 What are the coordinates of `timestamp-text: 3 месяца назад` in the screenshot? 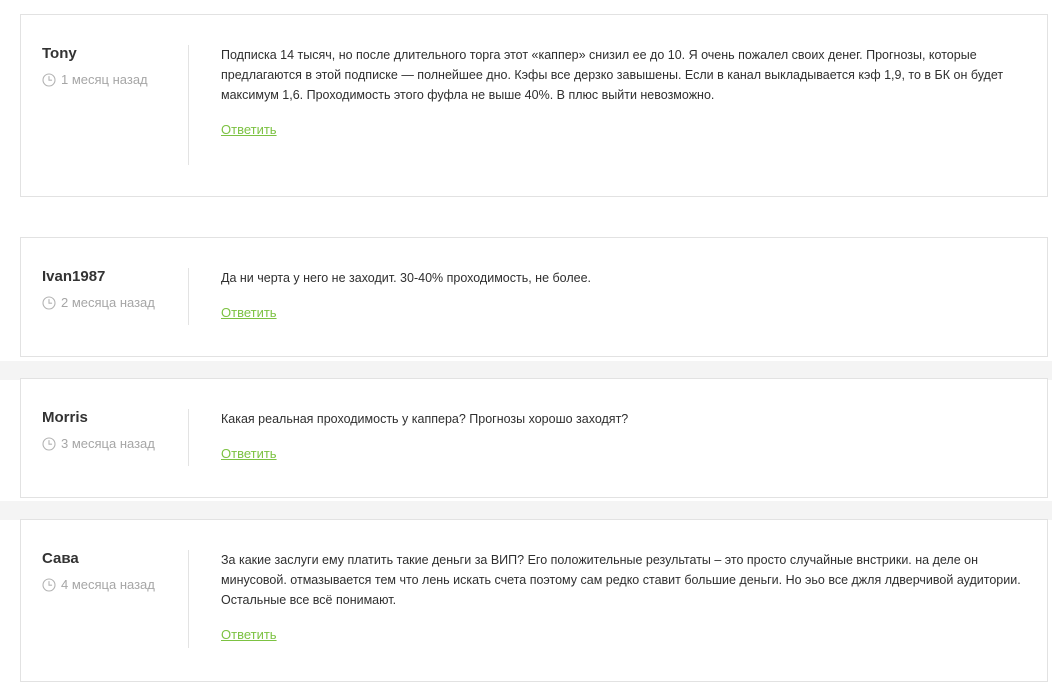 It's located at (108, 443).